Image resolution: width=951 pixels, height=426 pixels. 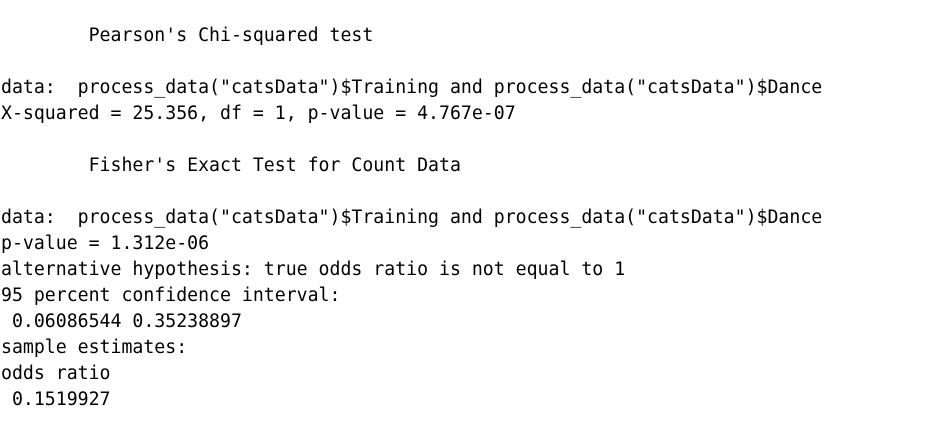 What do you see at coordinates (105, 243) in the screenshot?
I see `fisher-p-value-line: p-value = 1.312e-06` at bounding box center [105, 243].